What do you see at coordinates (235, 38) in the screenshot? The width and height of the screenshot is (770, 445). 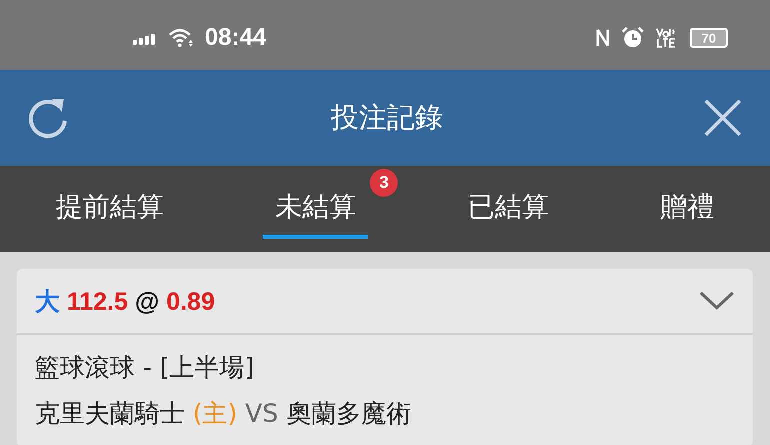 I see `clock-time: 08:44` at bounding box center [235, 38].